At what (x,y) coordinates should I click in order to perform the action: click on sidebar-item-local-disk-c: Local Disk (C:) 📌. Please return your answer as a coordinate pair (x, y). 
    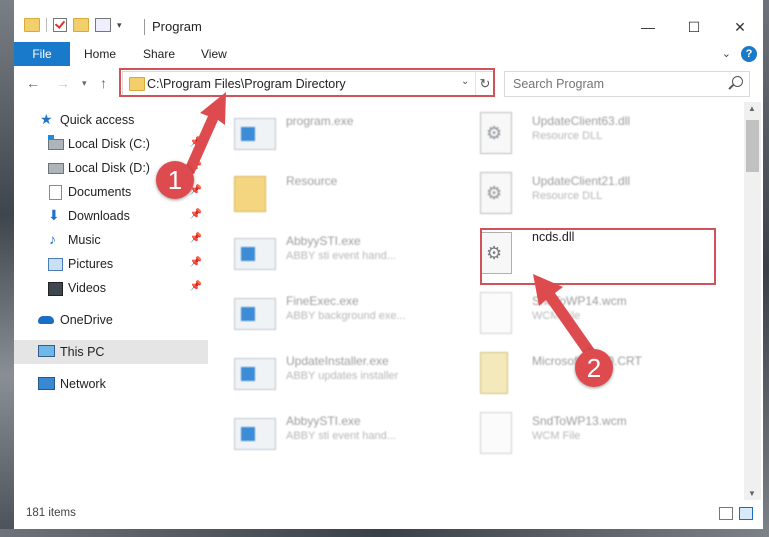
    Looking at the image, I should click on (111, 144).